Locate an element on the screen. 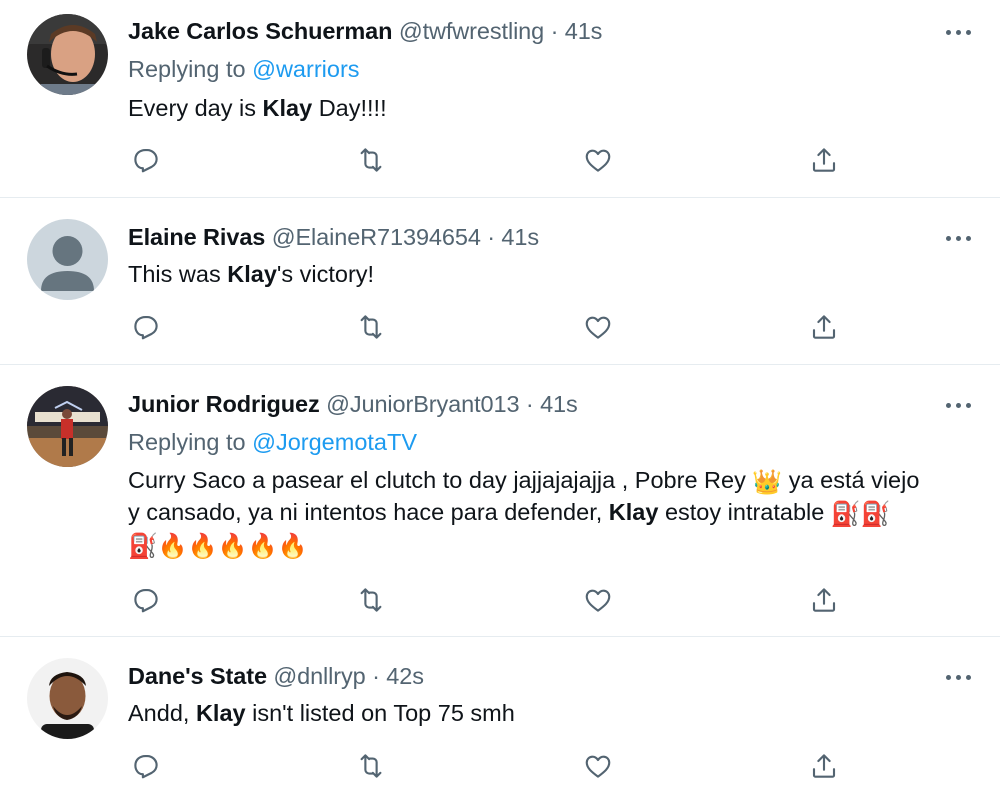 This screenshot has width=1000, height=789. text-part: Every day is is located at coordinates (195, 108).